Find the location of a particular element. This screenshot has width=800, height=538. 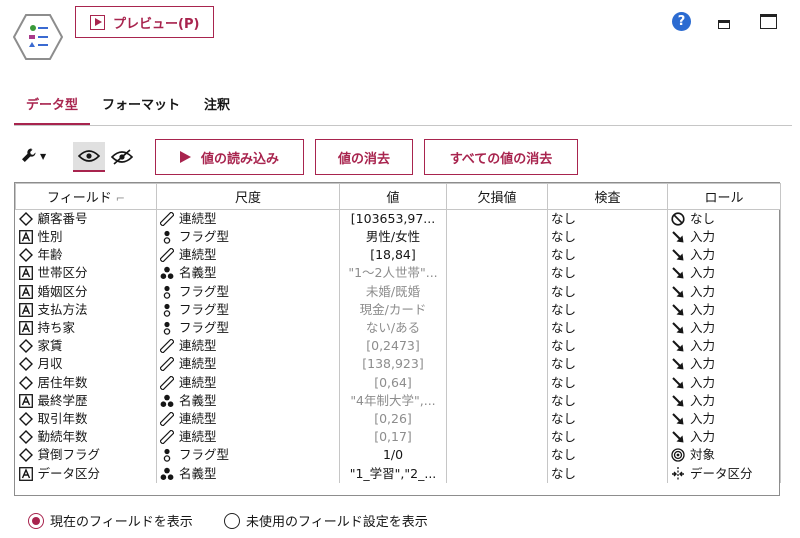

table-row: 顧客番号 連続型 [103653,97... なし なし is located at coordinates (398, 218).